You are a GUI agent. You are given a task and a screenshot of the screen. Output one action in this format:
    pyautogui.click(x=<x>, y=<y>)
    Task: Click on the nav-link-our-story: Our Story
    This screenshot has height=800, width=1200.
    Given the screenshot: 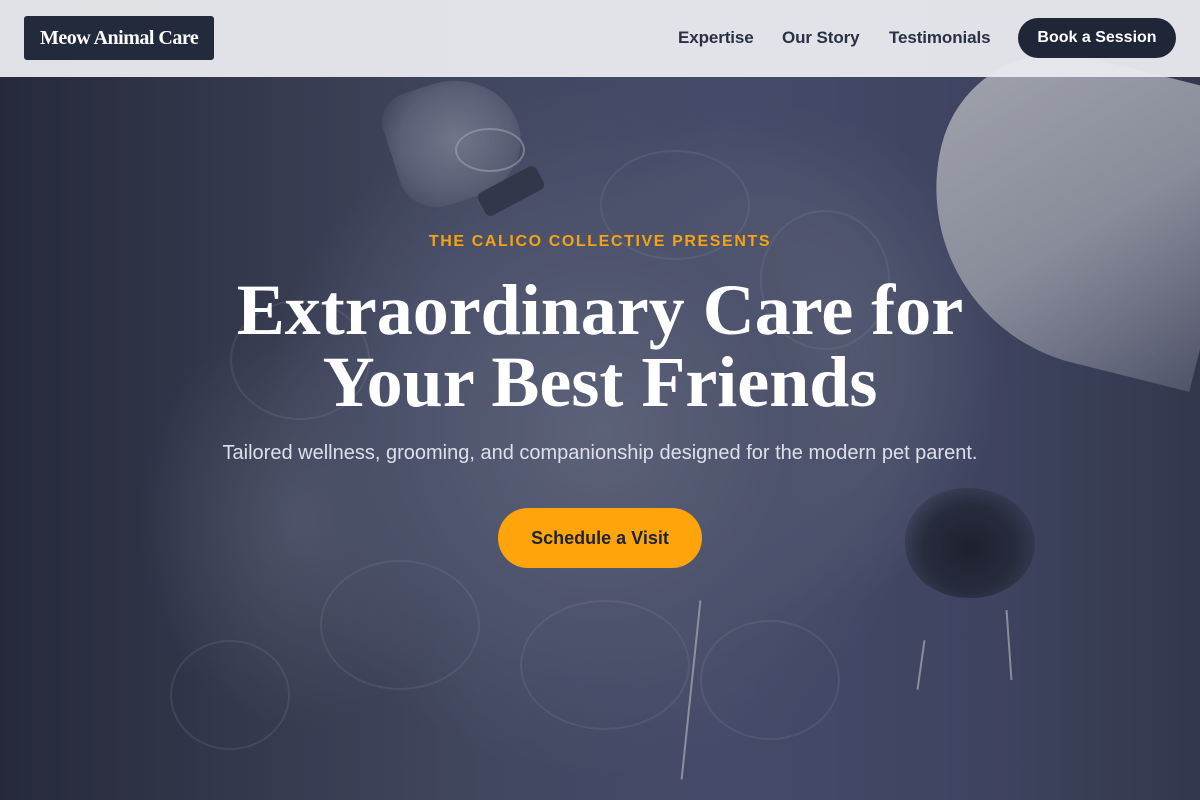 What is the action you would take?
    pyautogui.click(x=821, y=38)
    